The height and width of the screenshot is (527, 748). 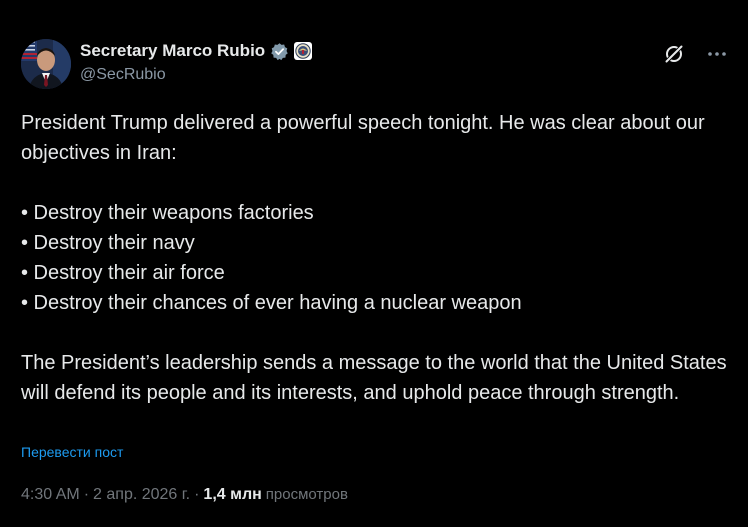 I want to click on author-identity: Secretary Marco Rubio @SecRubio, so click(x=196, y=62).